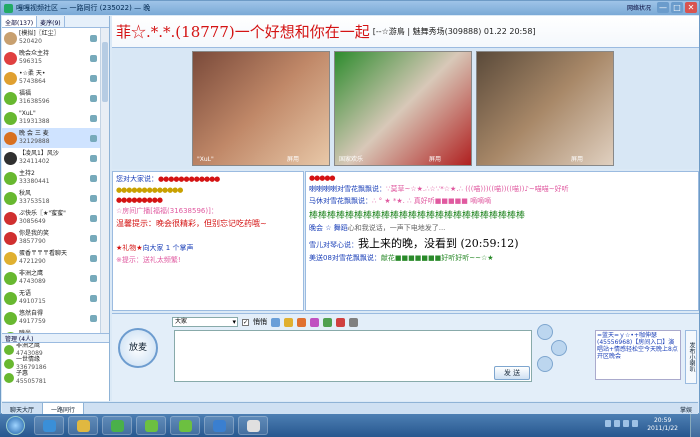 The image size is (700, 437). Describe the element at coordinates (545, 332) in the screenshot. I see `settings-icon` at that location.